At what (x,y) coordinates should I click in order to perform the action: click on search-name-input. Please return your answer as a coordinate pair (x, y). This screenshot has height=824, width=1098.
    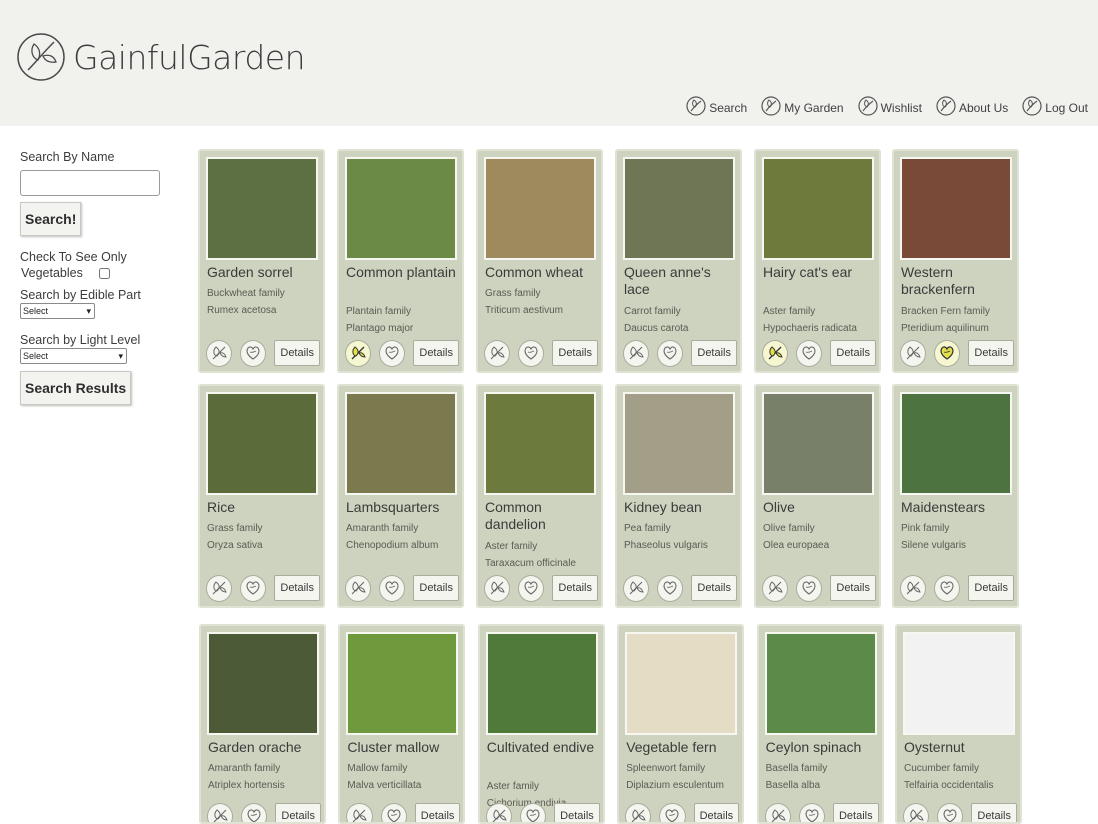
    Looking at the image, I should click on (90, 183).